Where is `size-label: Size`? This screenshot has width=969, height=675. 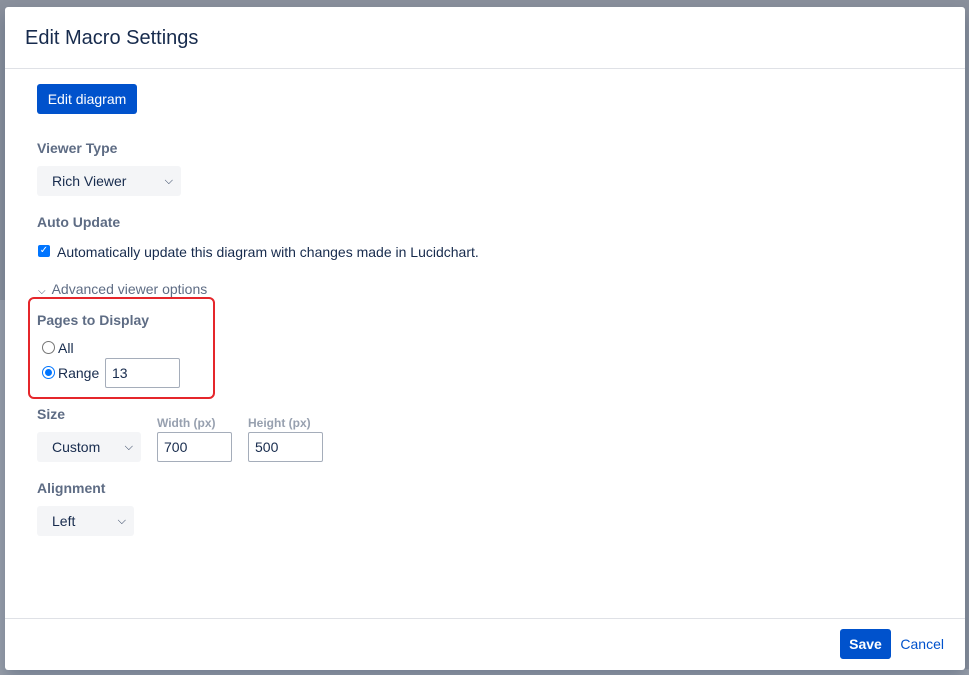
size-label: Size is located at coordinates (51, 414).